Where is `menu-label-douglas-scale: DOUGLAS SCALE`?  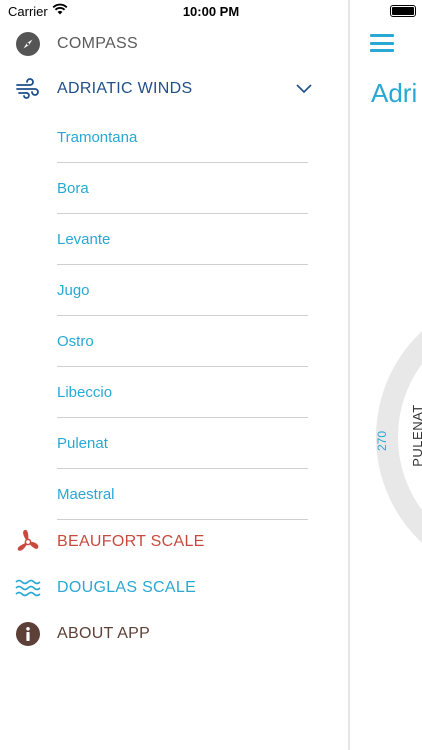
menu-label-douglas-scale: DOUGLAS SCALE is located at coordinates (127, 587).